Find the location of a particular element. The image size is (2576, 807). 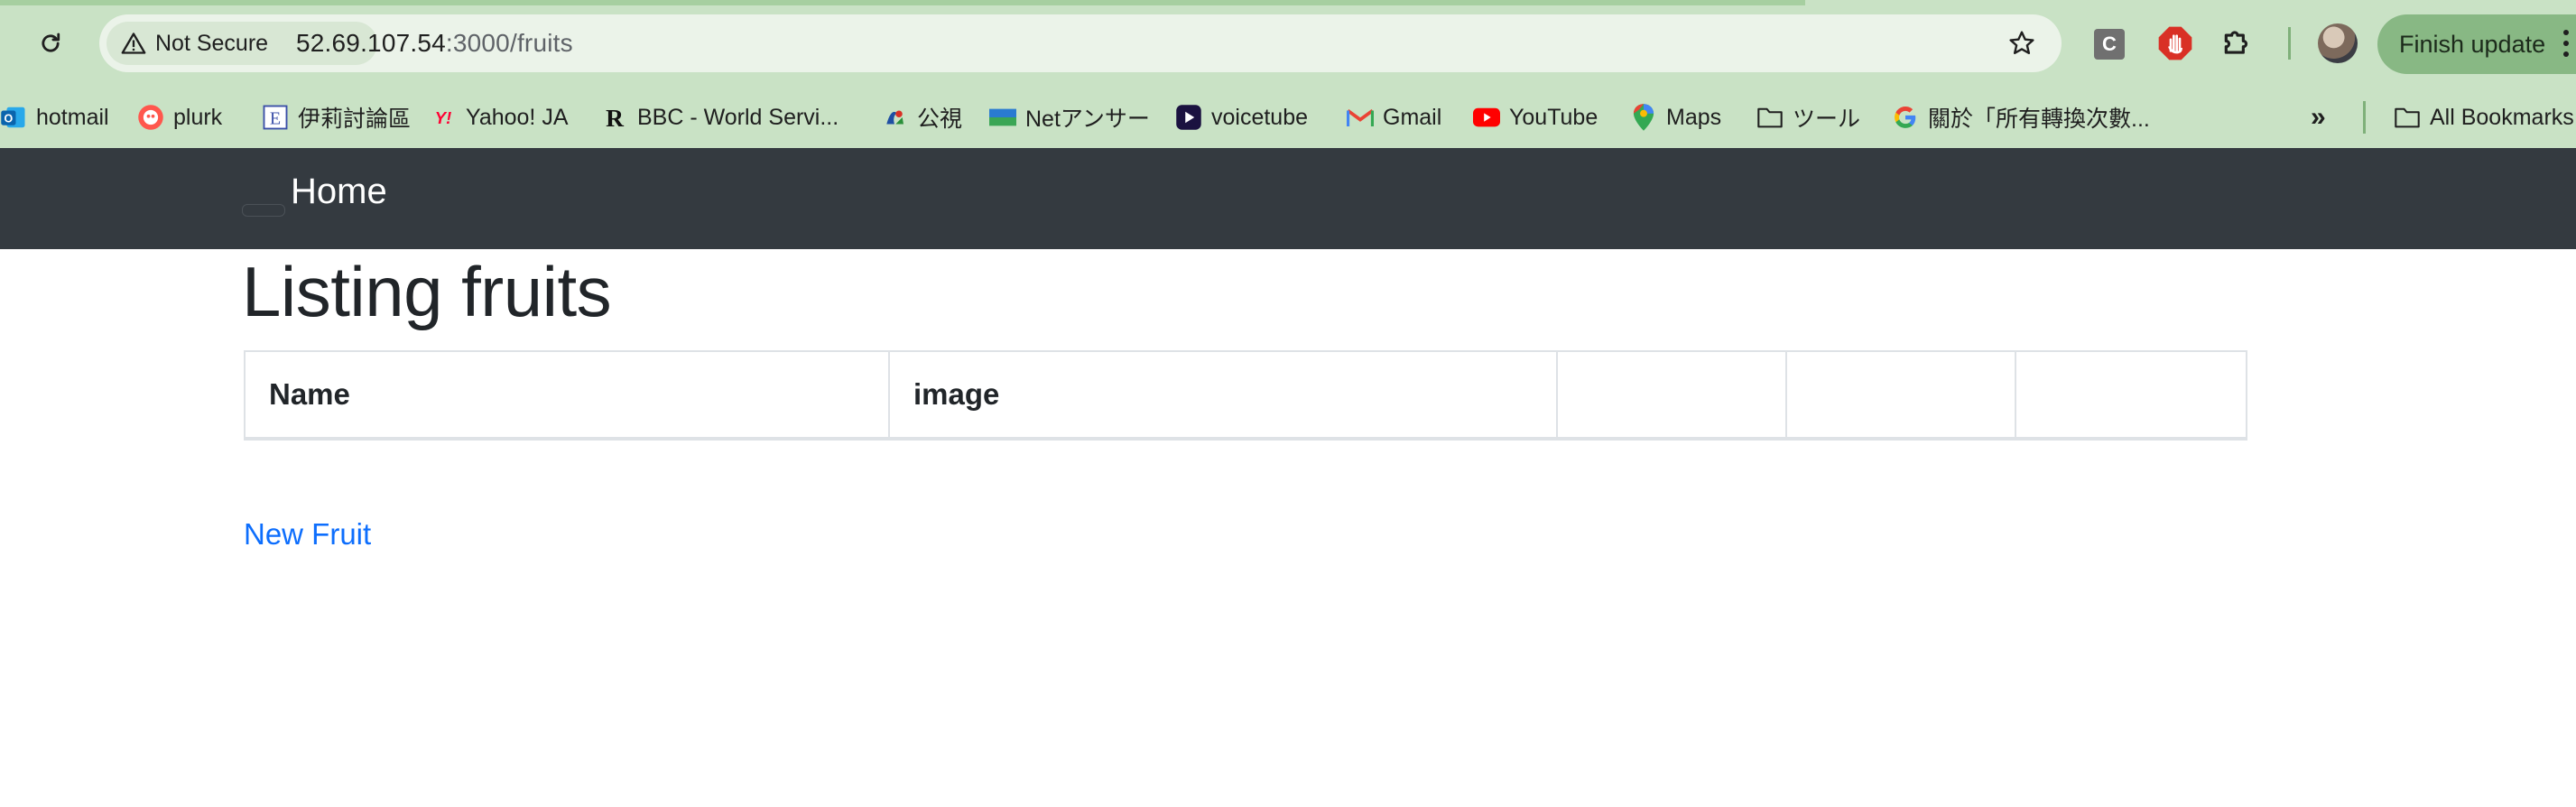

svg-text: E is located at coordinates (275, 119).